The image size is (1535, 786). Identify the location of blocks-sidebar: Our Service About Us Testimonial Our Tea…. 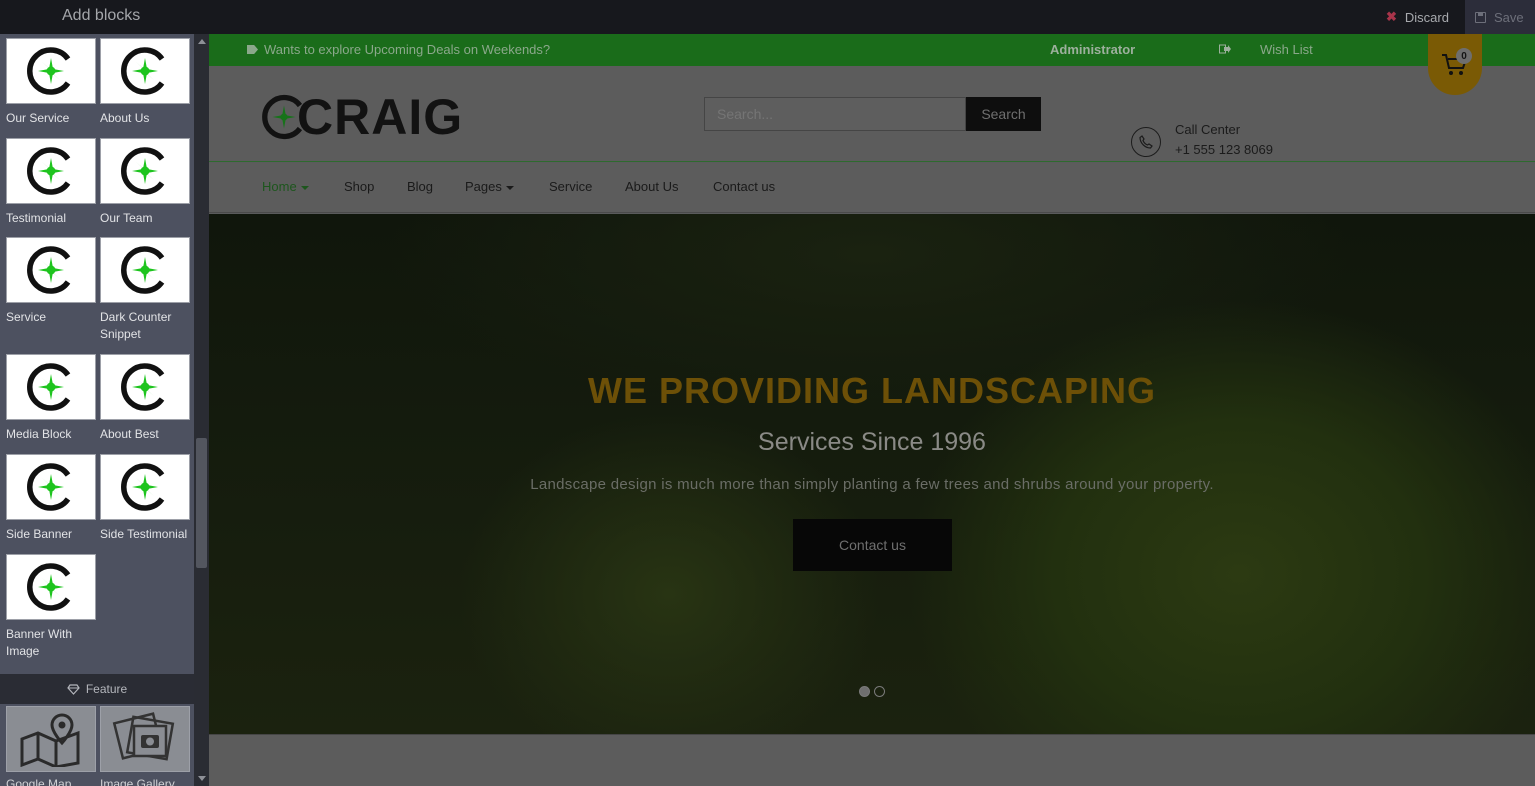
(104, 410).